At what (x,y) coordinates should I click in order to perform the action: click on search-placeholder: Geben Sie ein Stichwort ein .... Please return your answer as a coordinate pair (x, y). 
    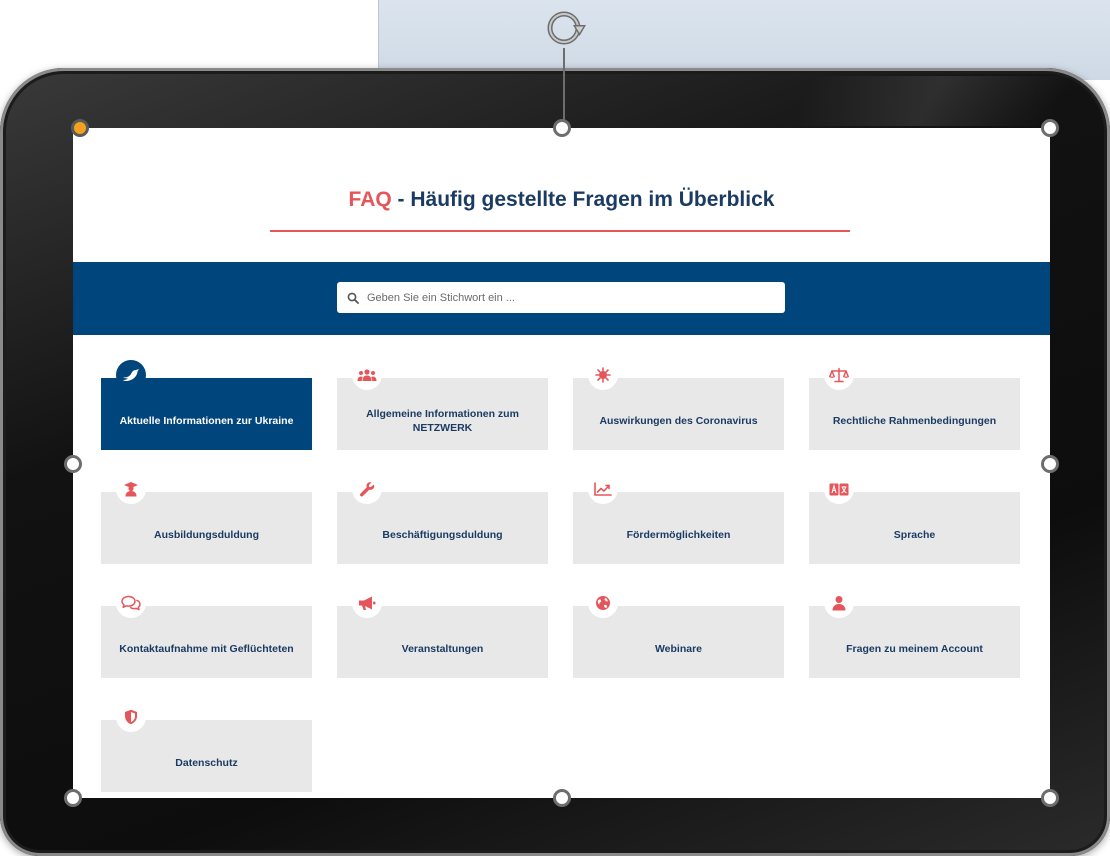
    Looking at the image, I should click on (441, 297).